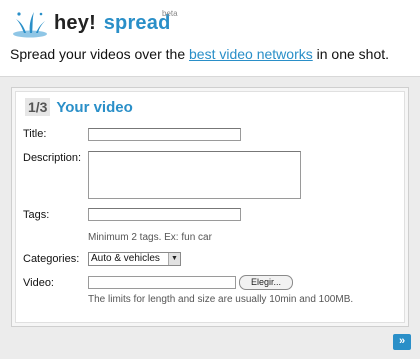  I want to click on tags-label: Tags:, so click(36, 215).